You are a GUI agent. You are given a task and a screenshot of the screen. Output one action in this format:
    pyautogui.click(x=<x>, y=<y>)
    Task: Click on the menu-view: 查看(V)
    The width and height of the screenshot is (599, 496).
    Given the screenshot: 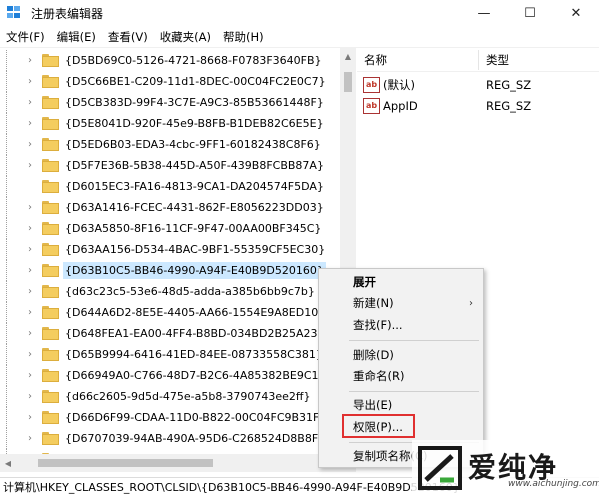 What is the action you would take?
    pyautogui.click(x=128, y=37)
    